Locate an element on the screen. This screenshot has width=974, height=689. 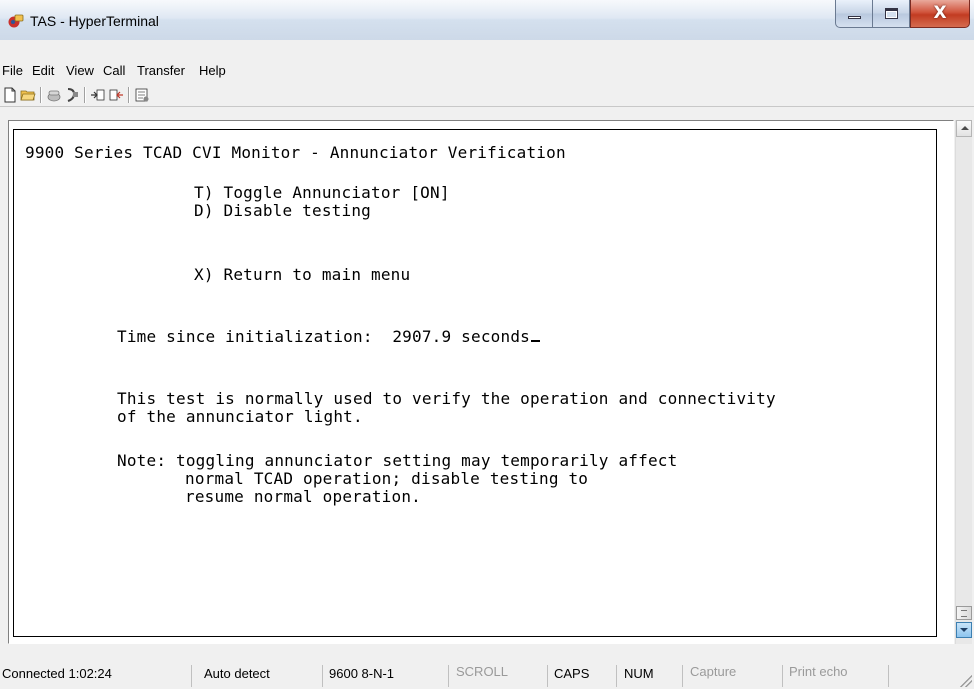
status-caps: CAPS is located at coordinates (572, 673).